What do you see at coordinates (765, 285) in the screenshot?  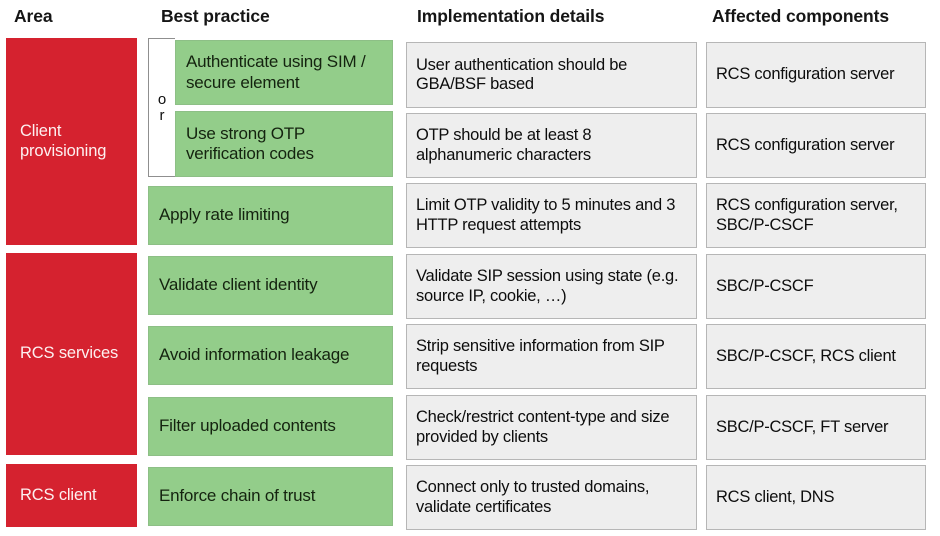 I see `affected-components-text: SBC/P-CSCF` at bounding box center [765, 285].